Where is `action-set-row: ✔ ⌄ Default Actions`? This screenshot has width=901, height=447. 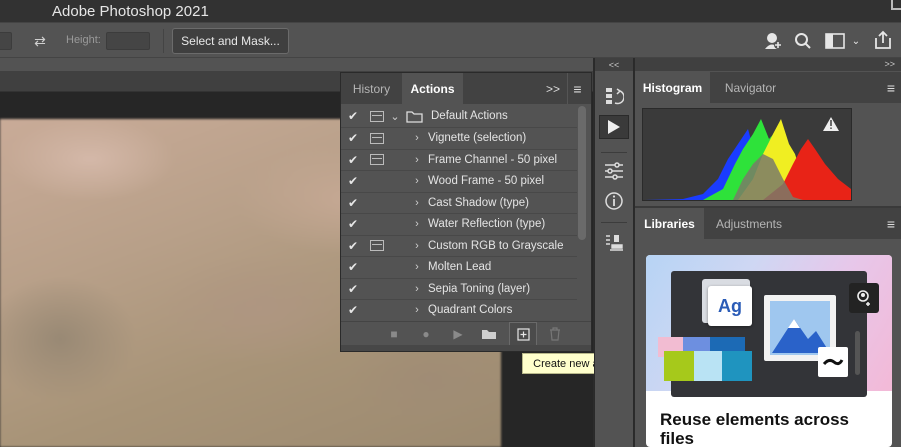 action-set-row: ✔ ⌄ Default Actions is located at coordinates (459, 117).